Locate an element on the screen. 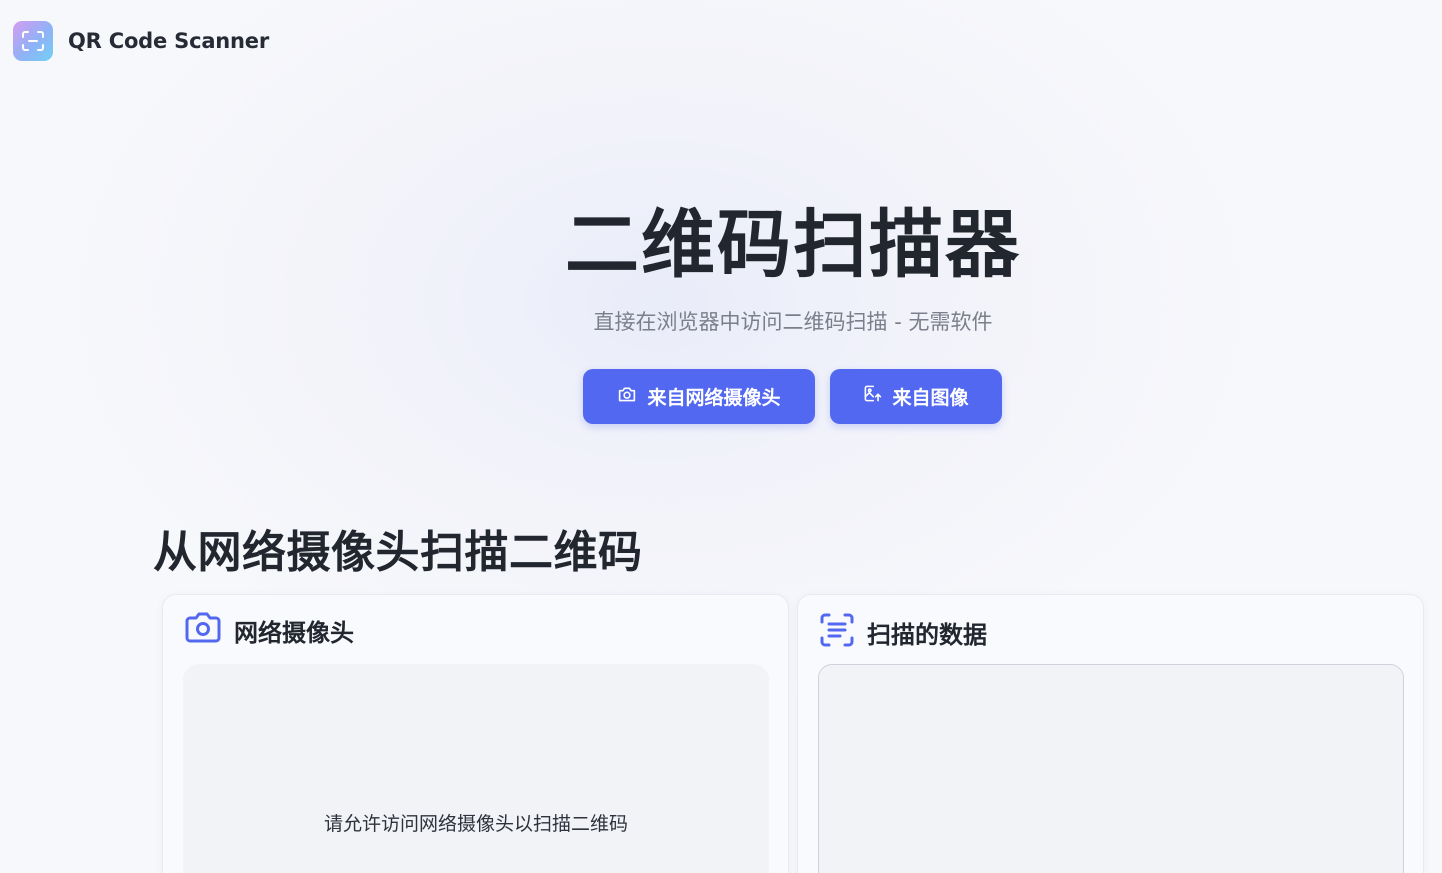  from-image-label: 来自图像 is located at coordinates (930, 398).